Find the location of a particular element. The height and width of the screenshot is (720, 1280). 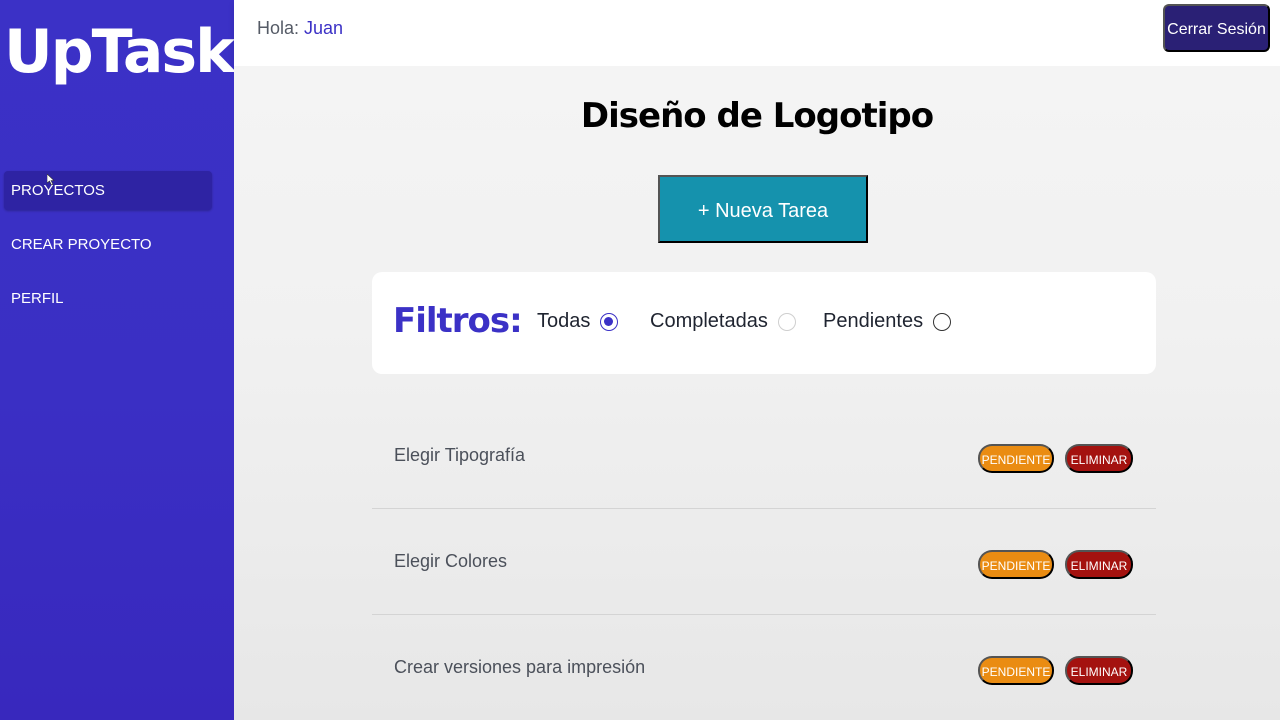

task-name: Elegir Tipografía is located at coordinates (460, 455).